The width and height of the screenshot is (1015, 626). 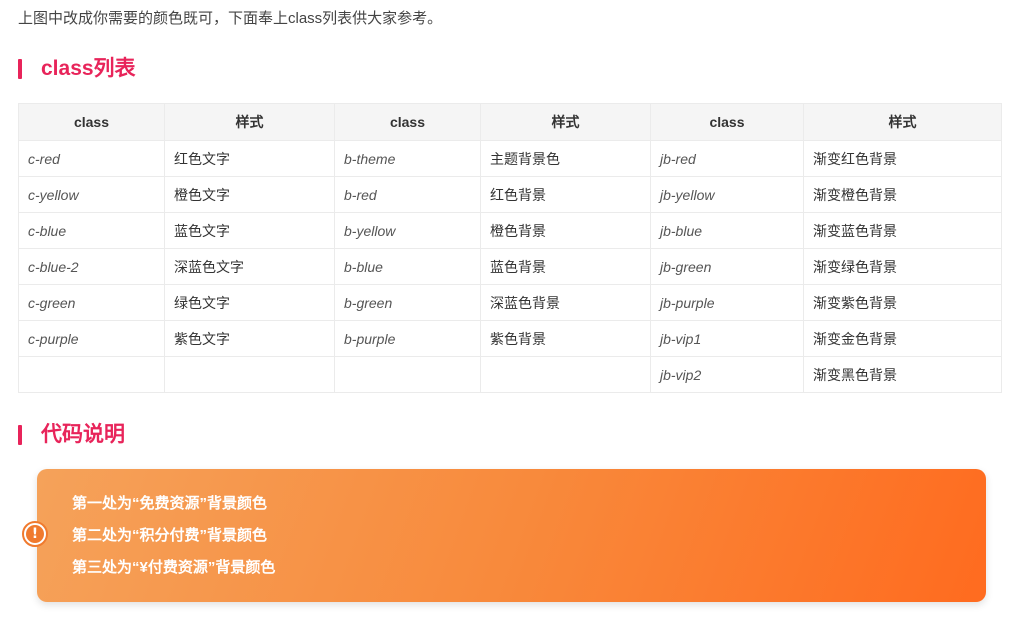 What do you see at coordinates (565, 266) in the screenshot?
I see `style-cell: 蓝色背景` at bounding box center [565, 266].